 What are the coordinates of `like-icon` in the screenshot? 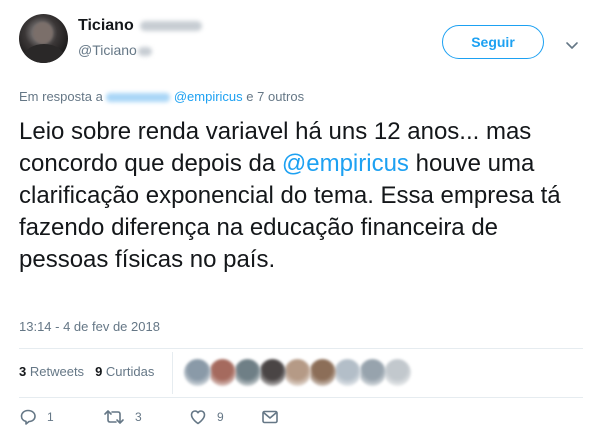 It's located at (198, 417).